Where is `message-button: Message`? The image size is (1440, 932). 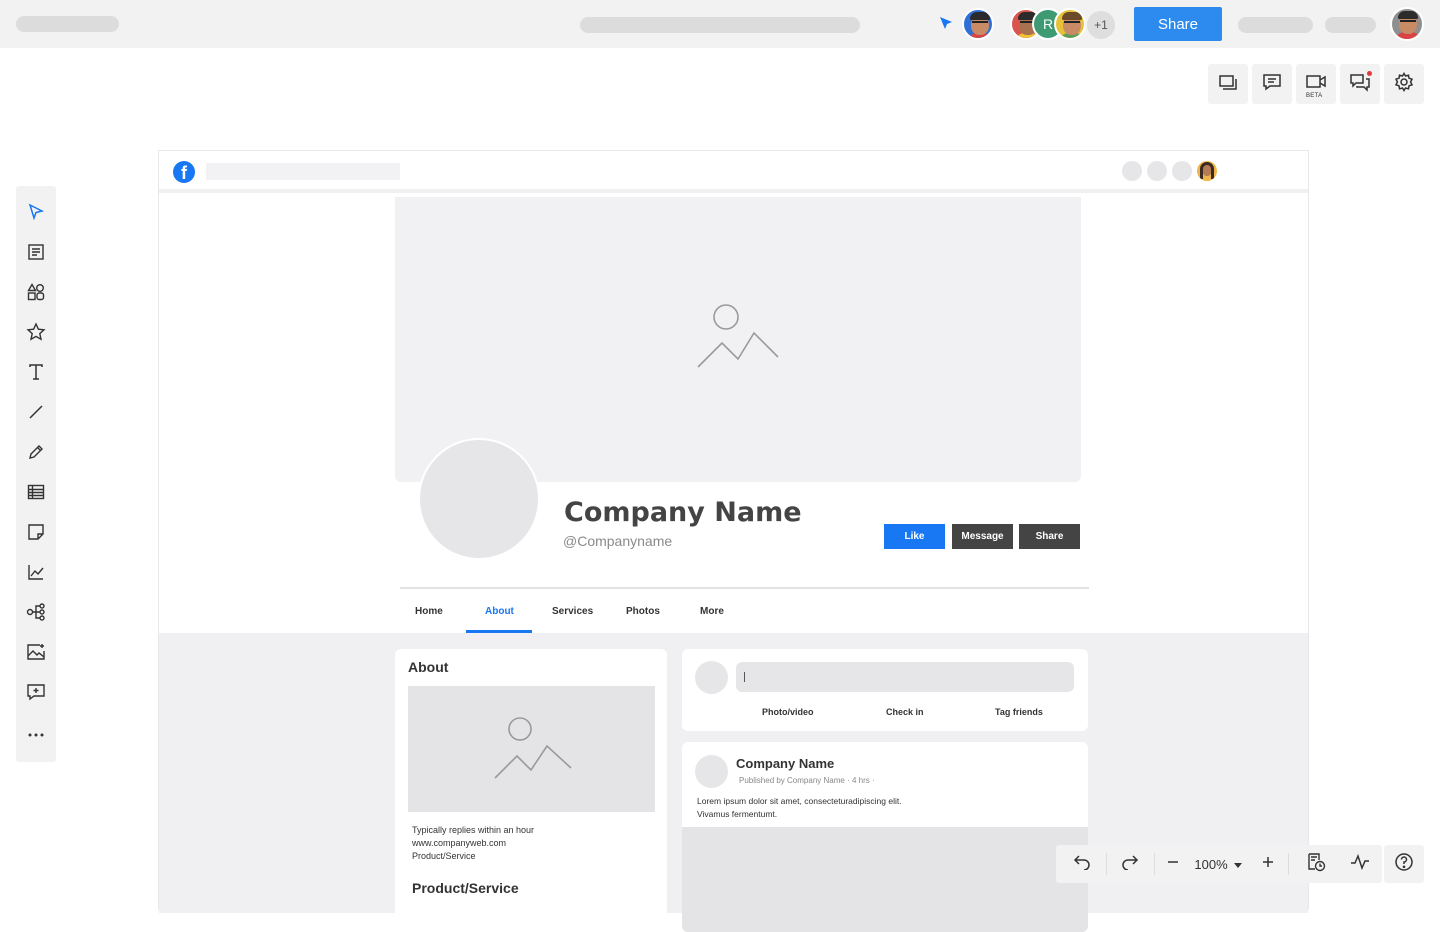
message-button: Message is located at coordinates (982, 536).